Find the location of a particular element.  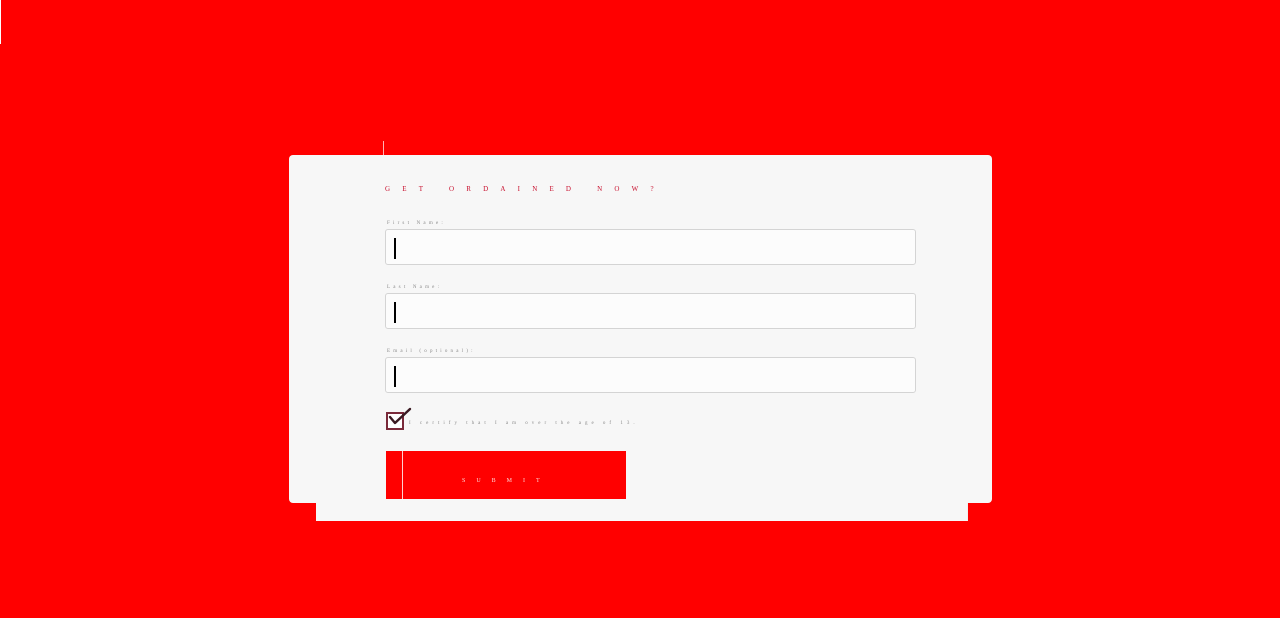

email-label: Email (optional): is located at coordinates (431, 351).